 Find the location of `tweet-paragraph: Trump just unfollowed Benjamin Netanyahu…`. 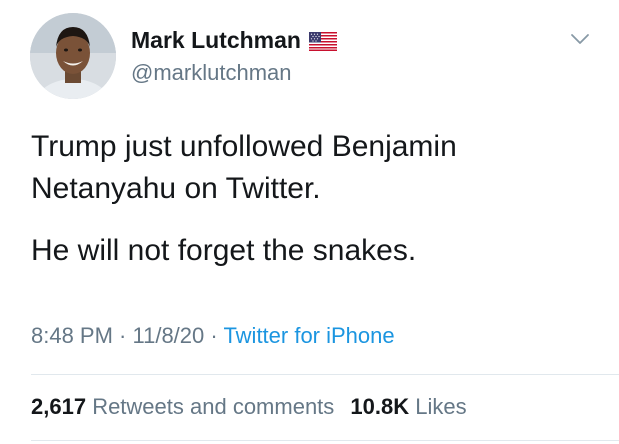

tweet-paragraph: Trump just unfollowed Benjamin Netanyahu… is located at coordinates (244, 167).